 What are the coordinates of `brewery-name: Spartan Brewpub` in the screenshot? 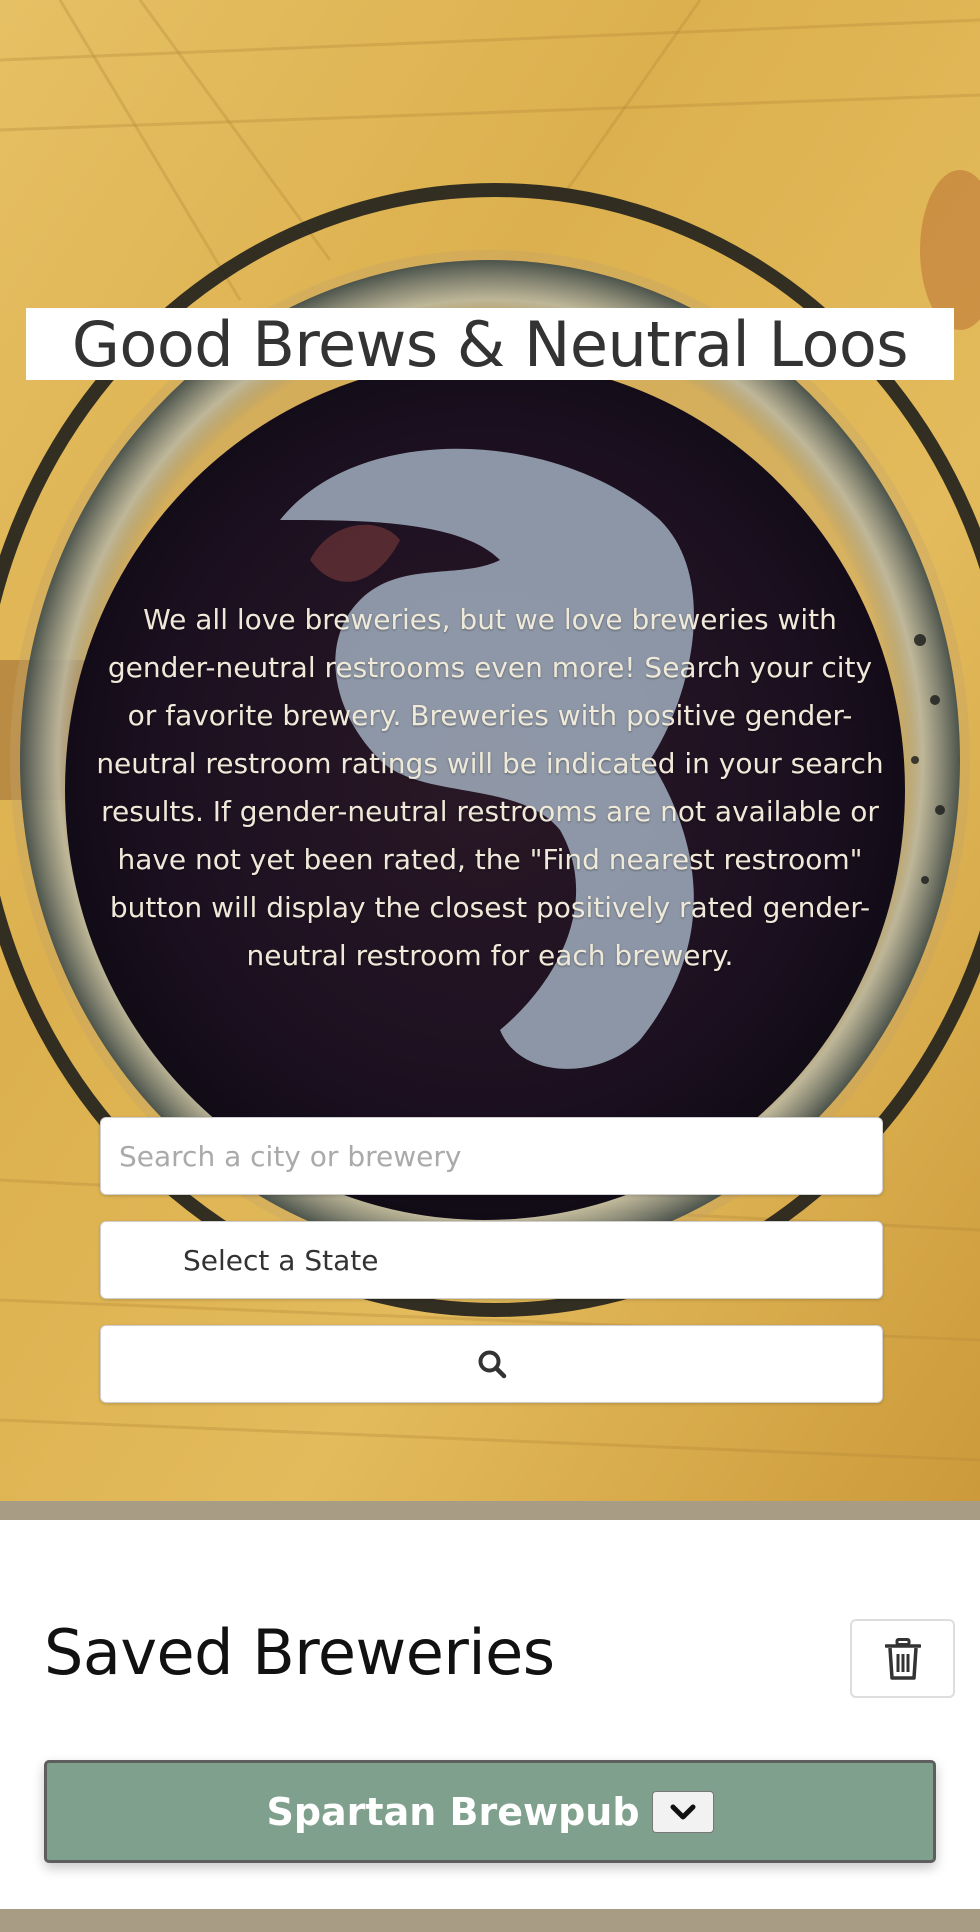 It's located at (453, 1811).